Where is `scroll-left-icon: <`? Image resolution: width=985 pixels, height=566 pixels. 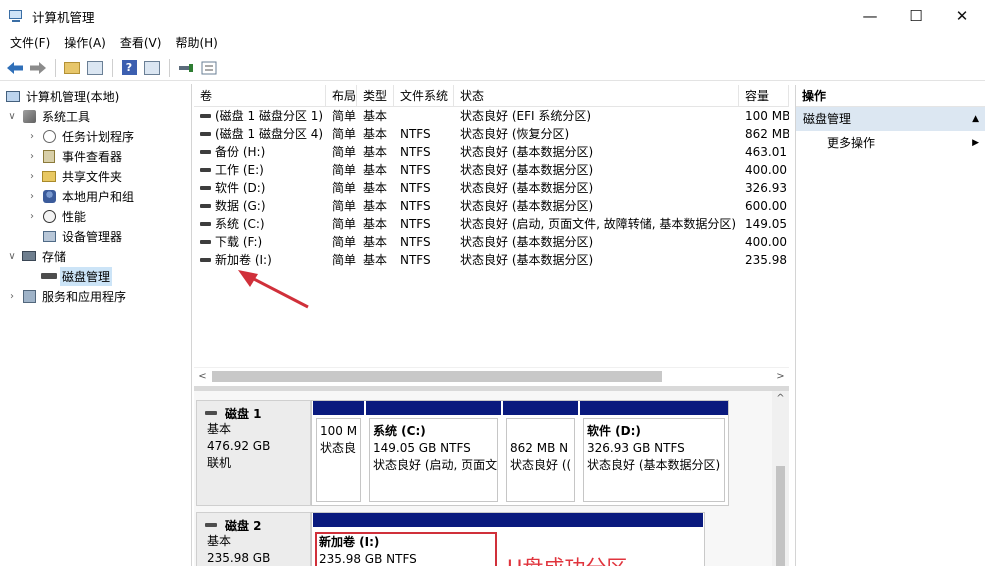 scroll-left-icon: < is located at coordinates (202, 376).